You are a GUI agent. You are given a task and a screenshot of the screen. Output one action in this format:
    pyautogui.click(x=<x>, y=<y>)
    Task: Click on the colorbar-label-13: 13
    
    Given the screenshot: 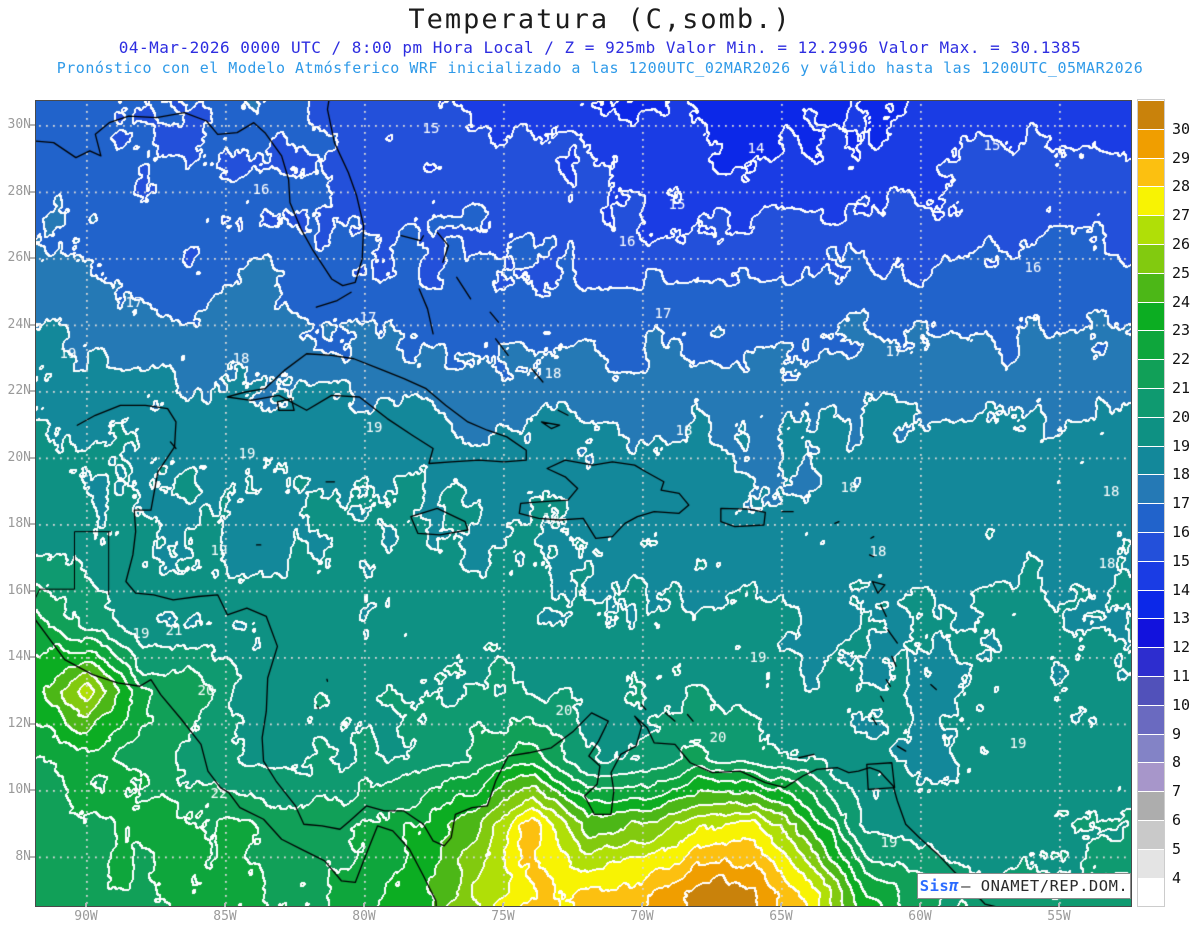 What is the action you would take?
    pyautogui.click(x=1181, y=618)
    